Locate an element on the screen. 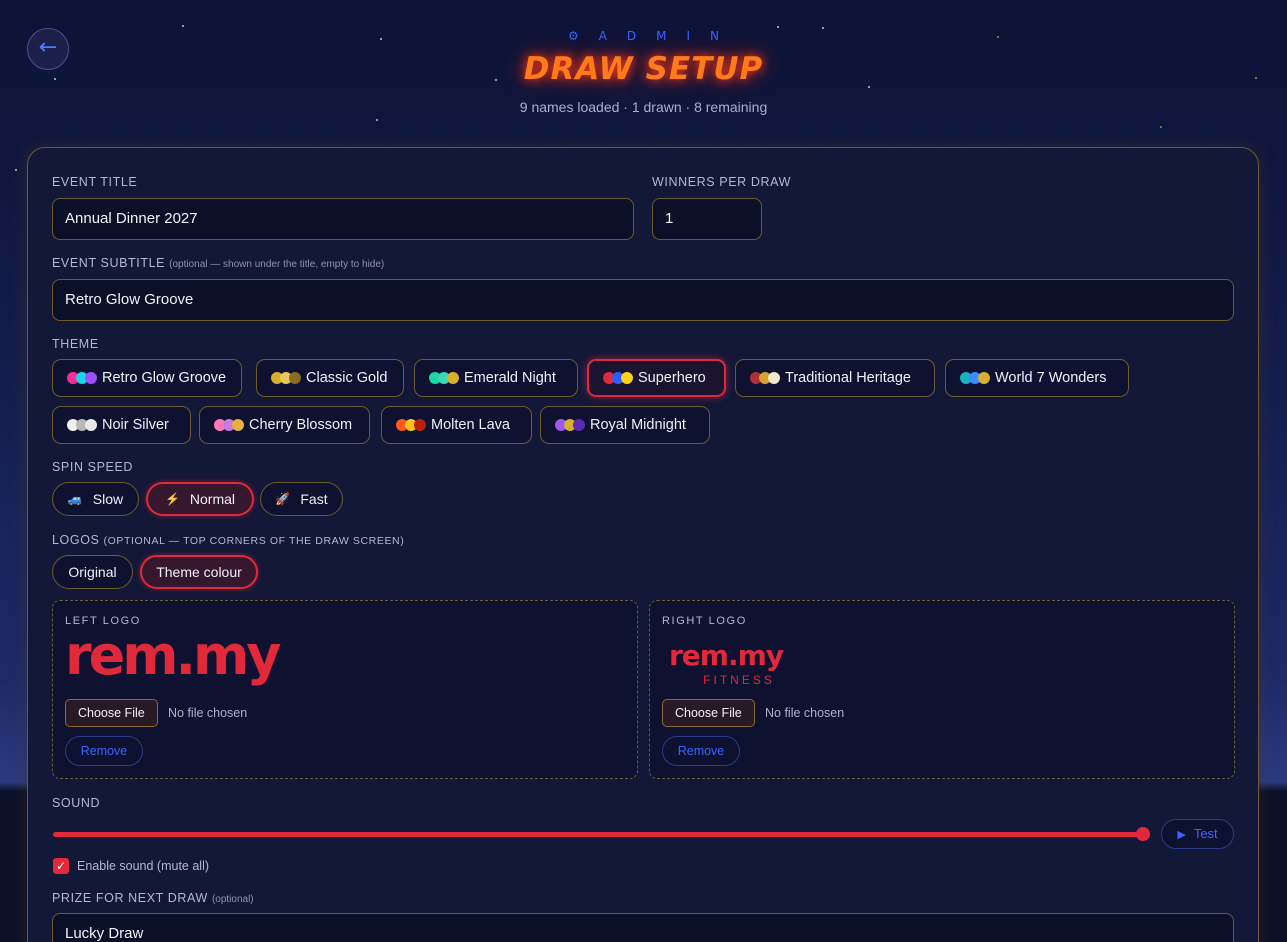 This screenshot has height=942, width=1287. play-icon: ▶ is located at coordinates (1181, 835).